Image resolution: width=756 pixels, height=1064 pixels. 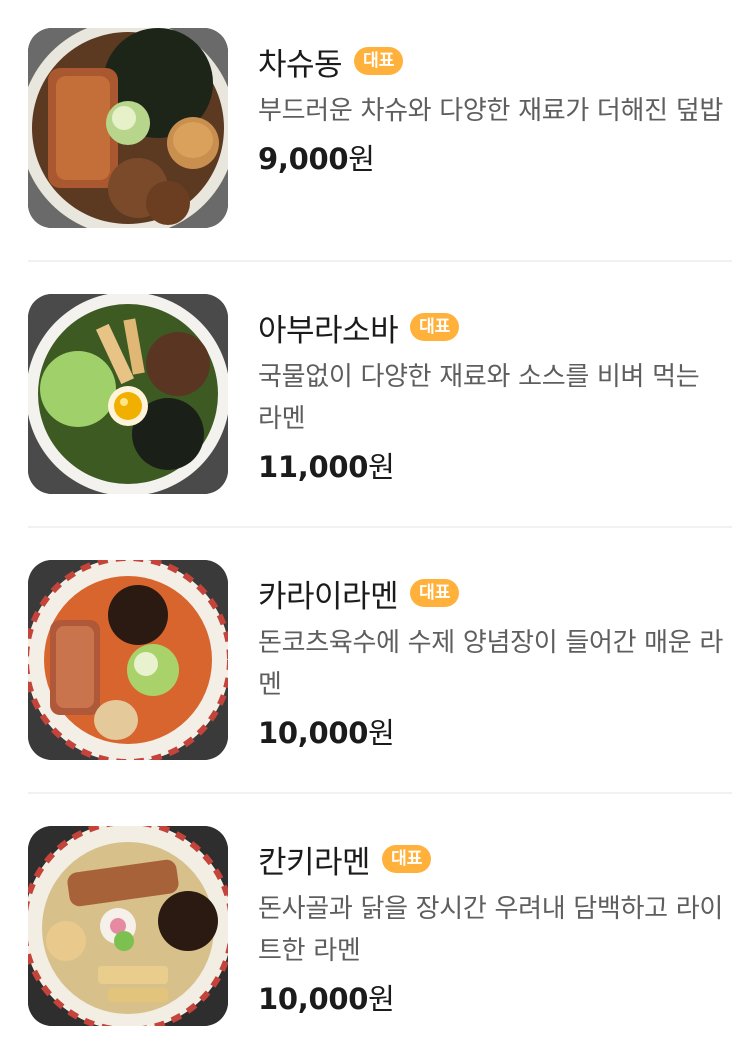 What do you see at coordinates (314, 862) in the screenshot?
I see `menu-item-name: 칸키라멘` at bounding box center [314, 862].